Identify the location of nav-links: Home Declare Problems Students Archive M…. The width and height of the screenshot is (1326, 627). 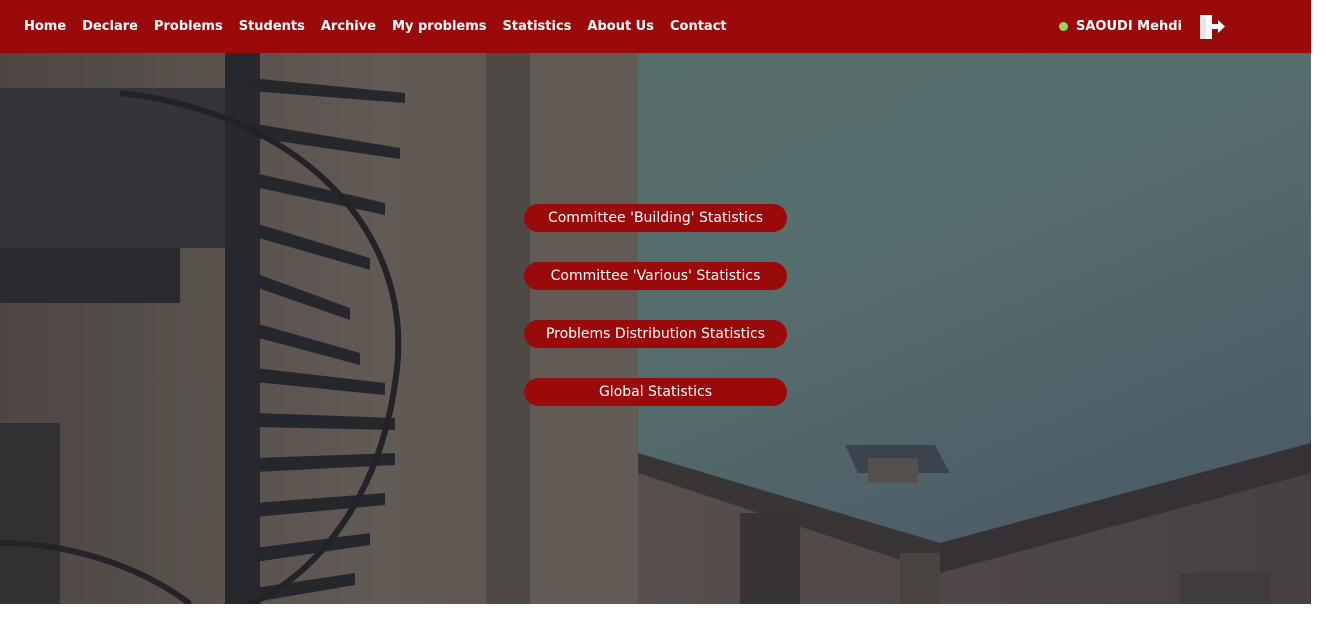
(383, 26).